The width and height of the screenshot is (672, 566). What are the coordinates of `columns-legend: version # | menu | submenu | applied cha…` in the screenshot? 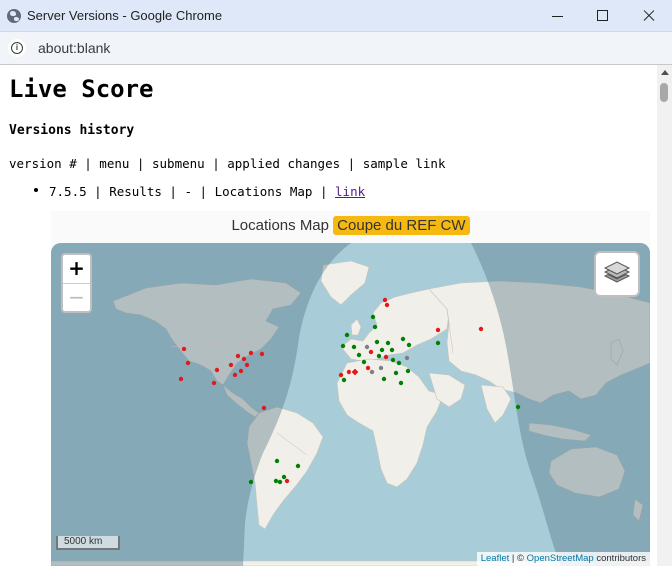 It's located at (227, 163).